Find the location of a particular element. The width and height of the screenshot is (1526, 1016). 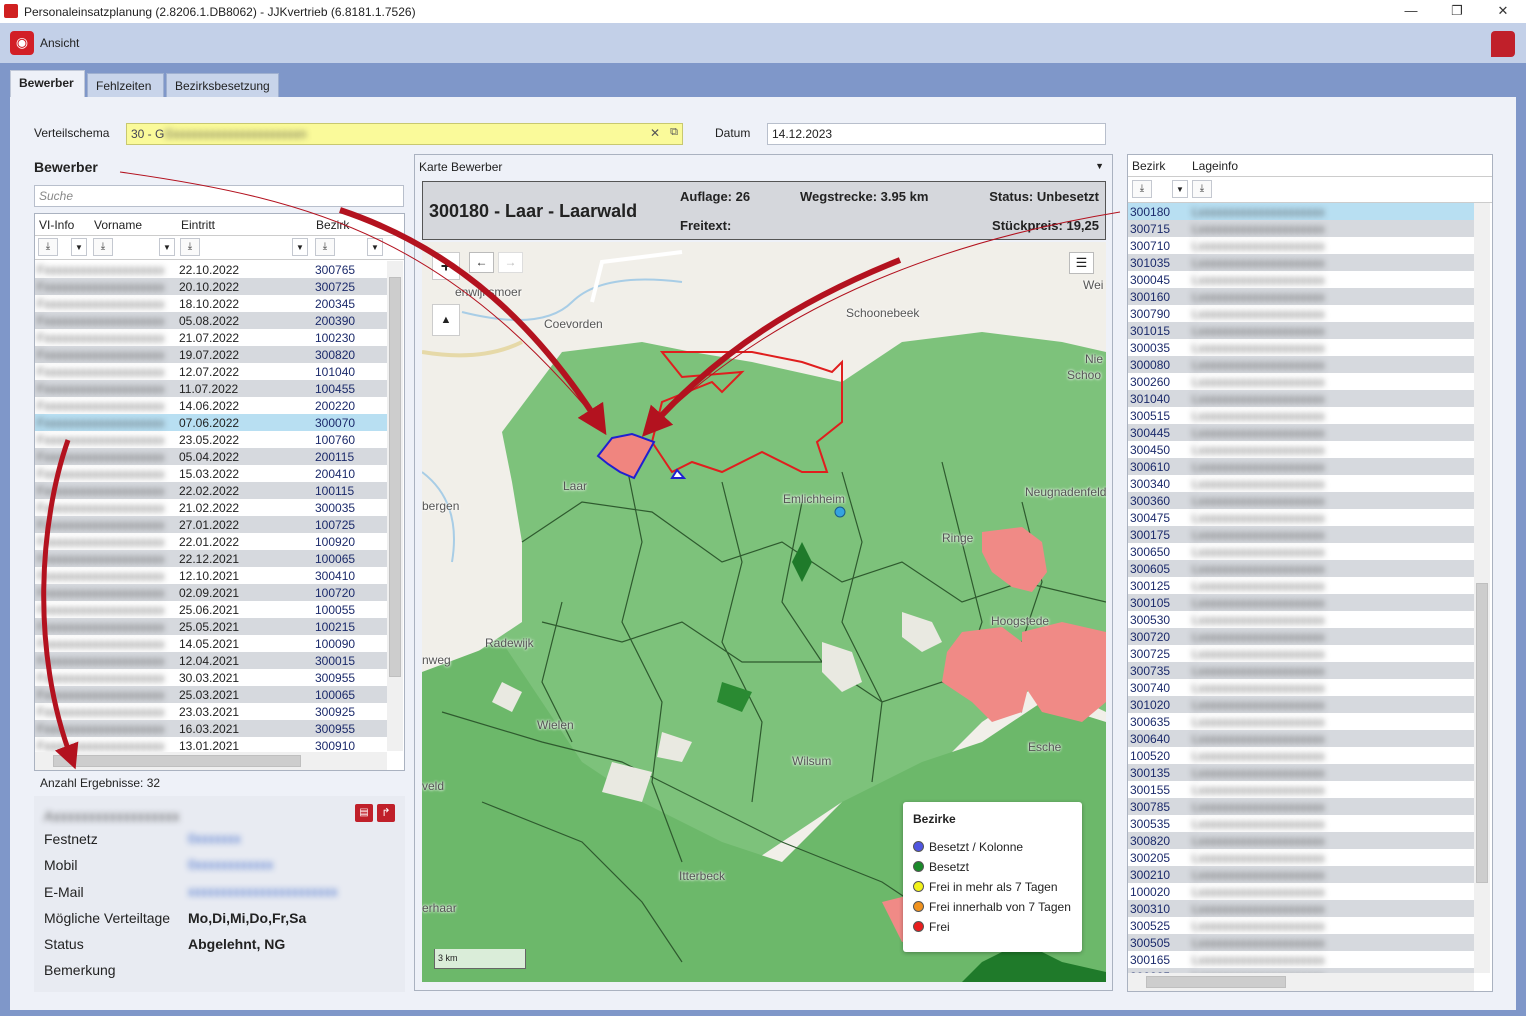

list-item: 300605 Lxxxxxxxxxxxxxxxxxxxxx is located at coordinates (1301, 568).